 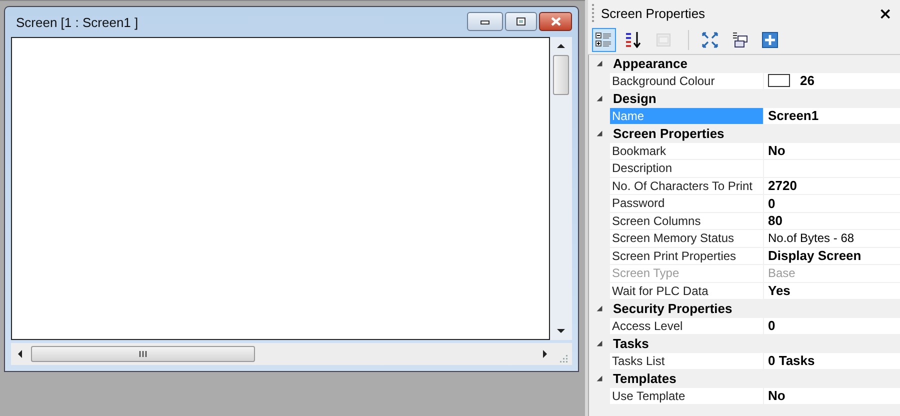 What do you see at coordinates (815, 256) in the screenshot?
I see `property-value: Display Screen` at bounding box center [815, 256].